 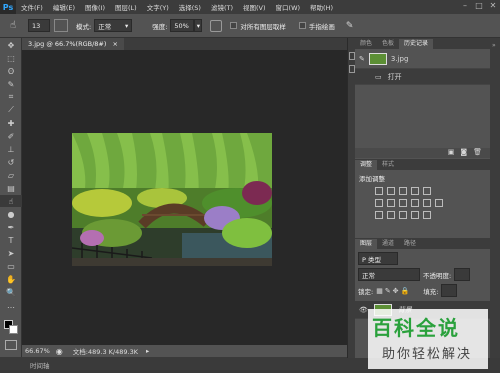 I want to click on minimize-icon: –, so click(x=465, y=6).